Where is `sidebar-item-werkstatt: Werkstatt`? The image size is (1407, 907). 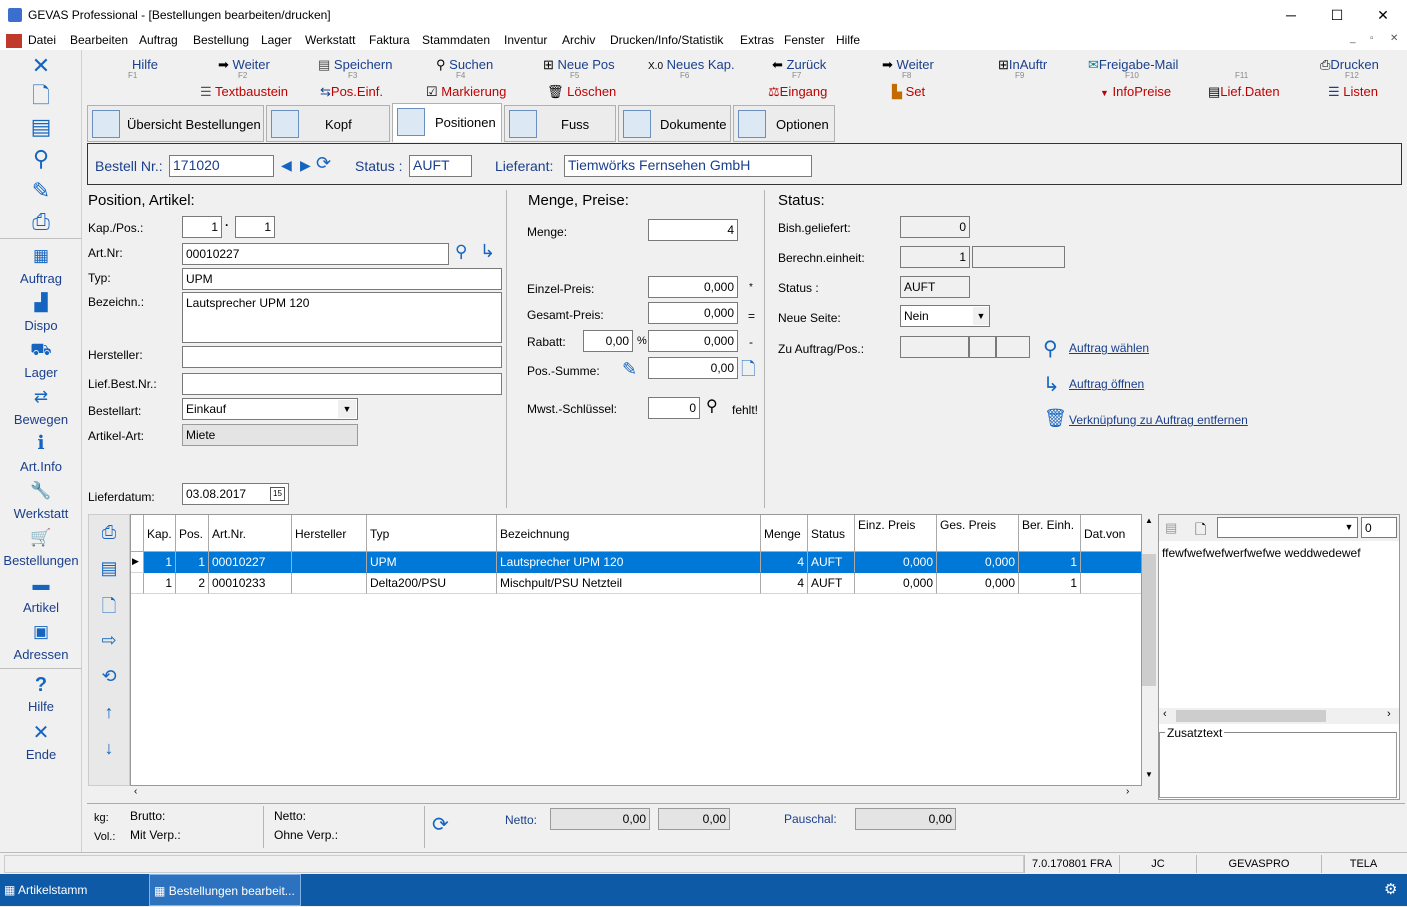
sidebar-item-werkstatt: Werkstatt is located at coordinates (41, 513).